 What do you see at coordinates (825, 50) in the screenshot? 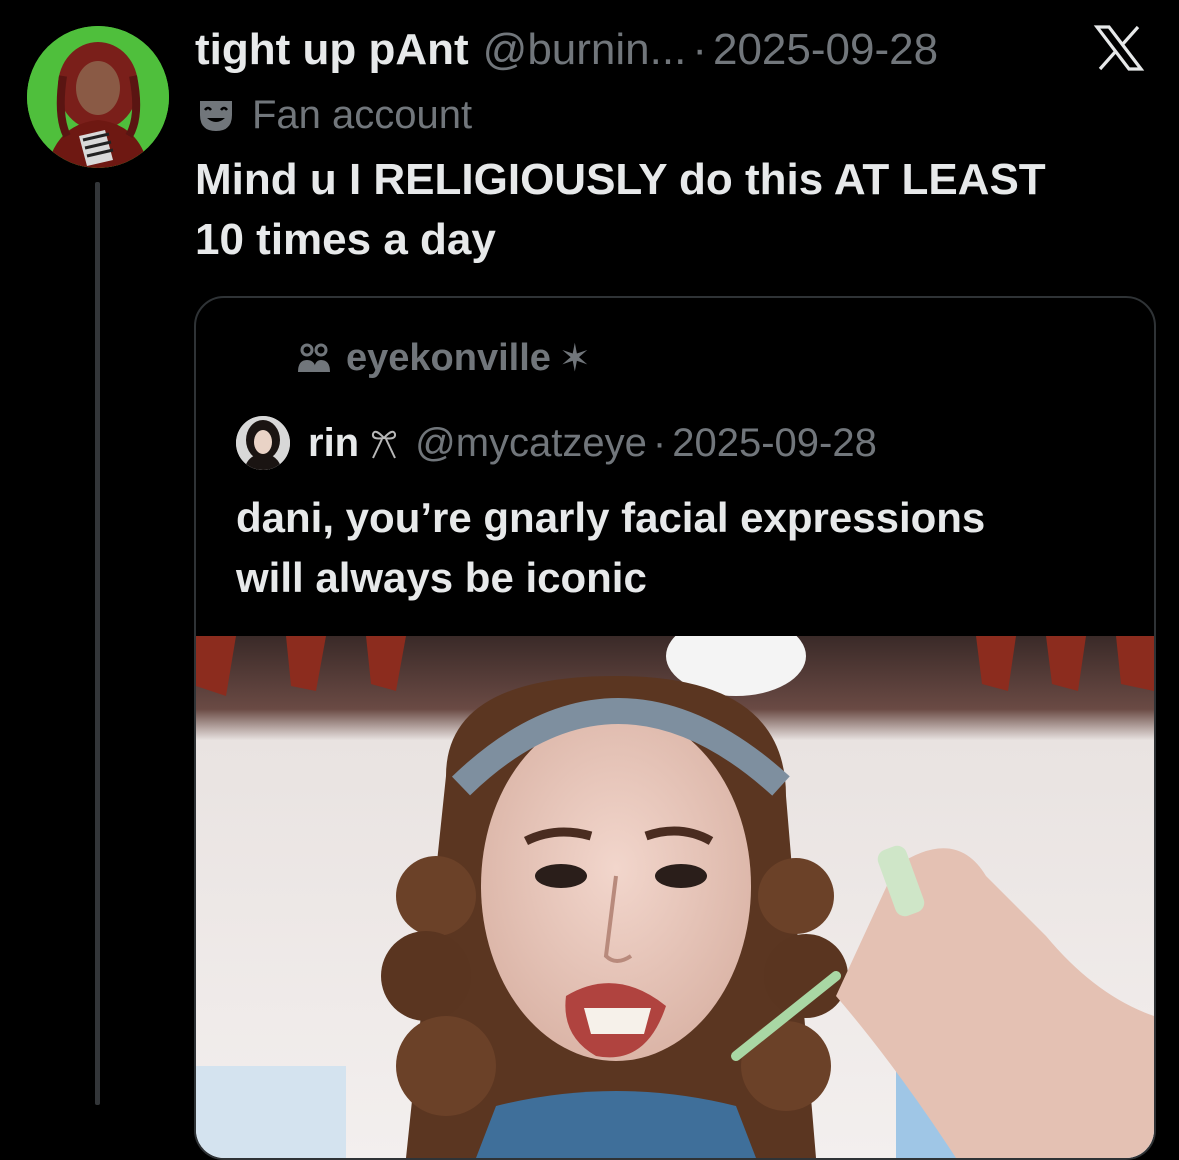
I see `tweet-date: 2025-09-28` at bounding box center [825, 50].